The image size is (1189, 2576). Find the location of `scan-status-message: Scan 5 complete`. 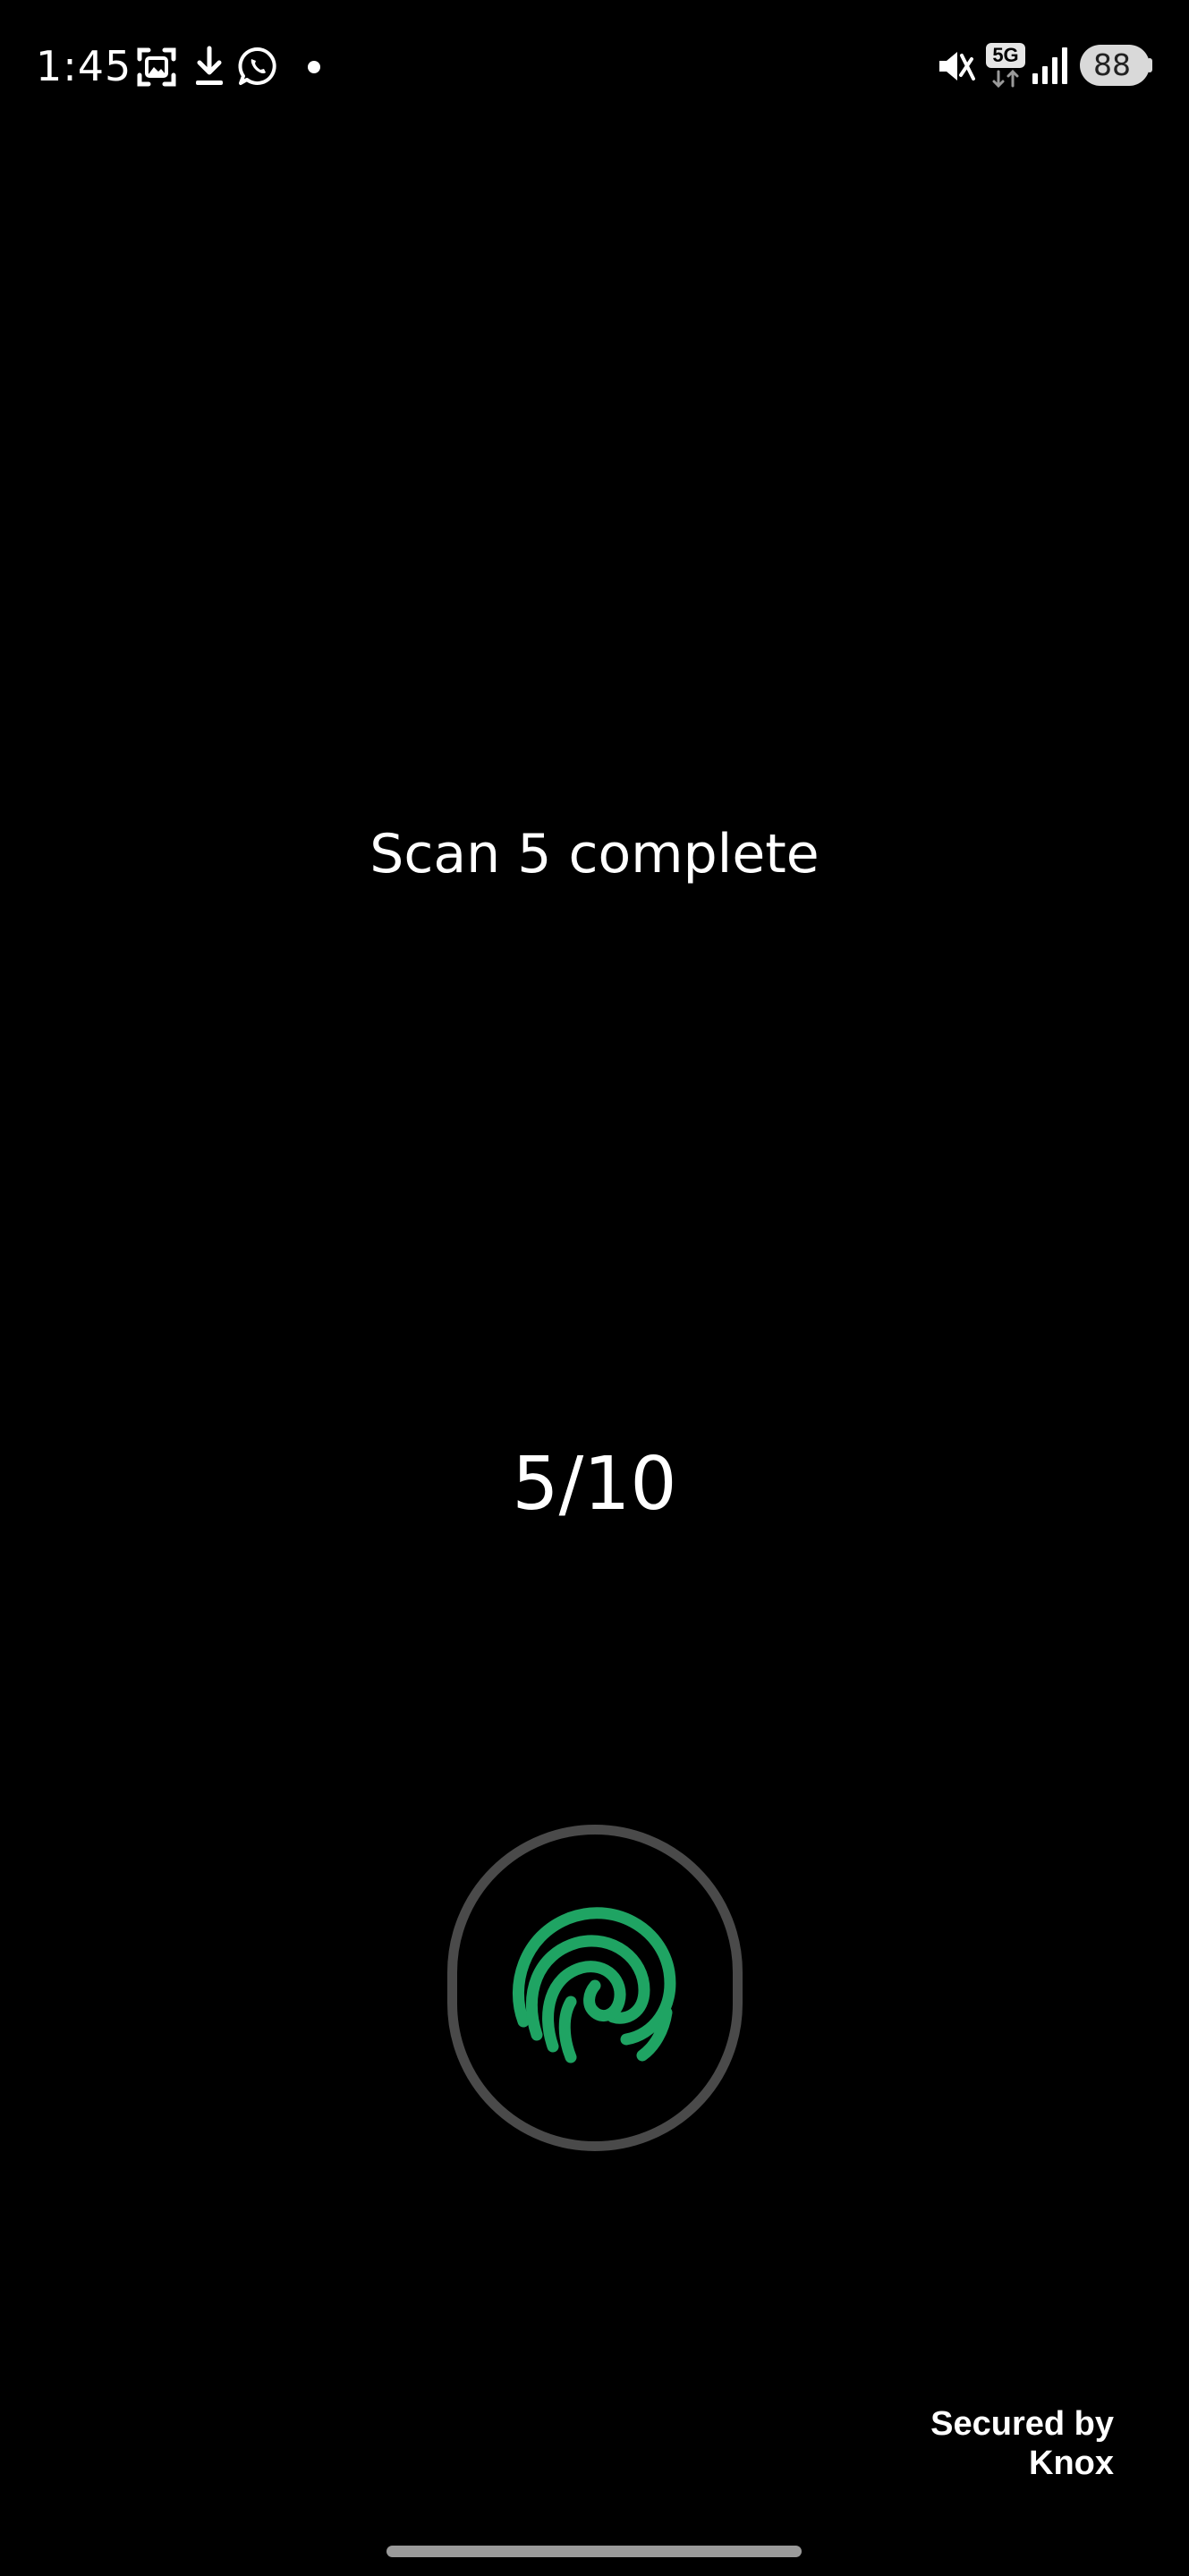

scan-status-message: Scan 5 complete is located at coordinates (594, 854).